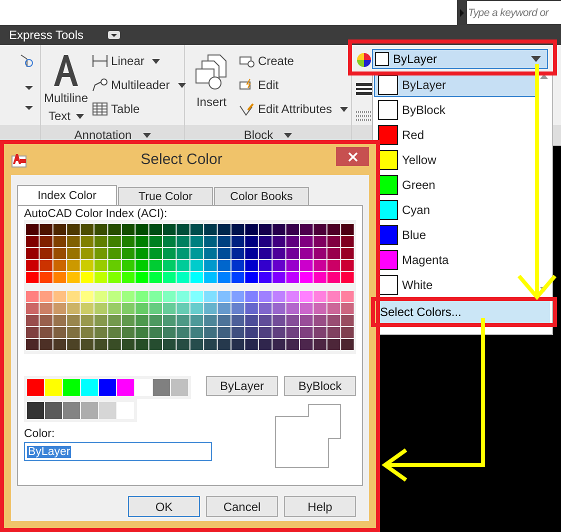 This screenshot has height=532, width=561. Describe the element at coordinates (293, 109) in the screenshot. I see `tool-button: Edit Attributes` at that location.